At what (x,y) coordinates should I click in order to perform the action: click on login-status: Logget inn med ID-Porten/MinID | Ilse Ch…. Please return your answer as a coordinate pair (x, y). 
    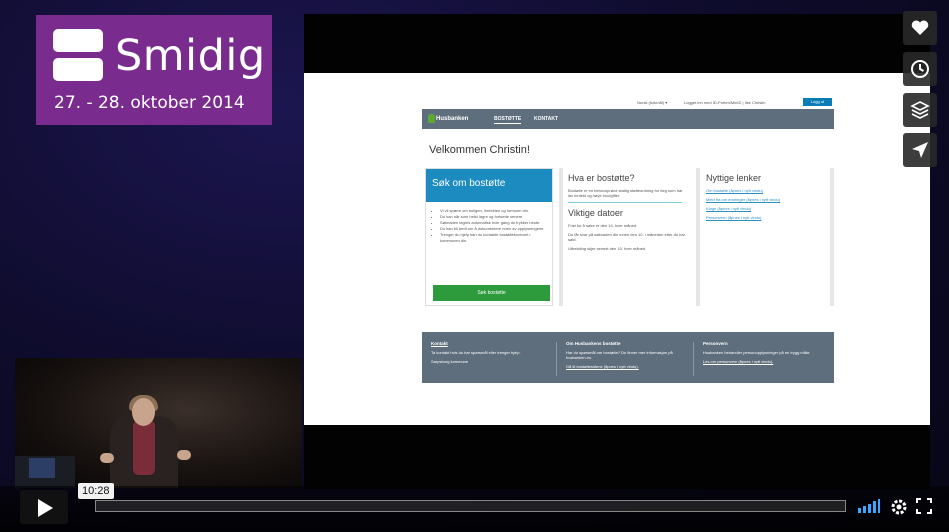
    Looking at the image, I should click on (725, 102).